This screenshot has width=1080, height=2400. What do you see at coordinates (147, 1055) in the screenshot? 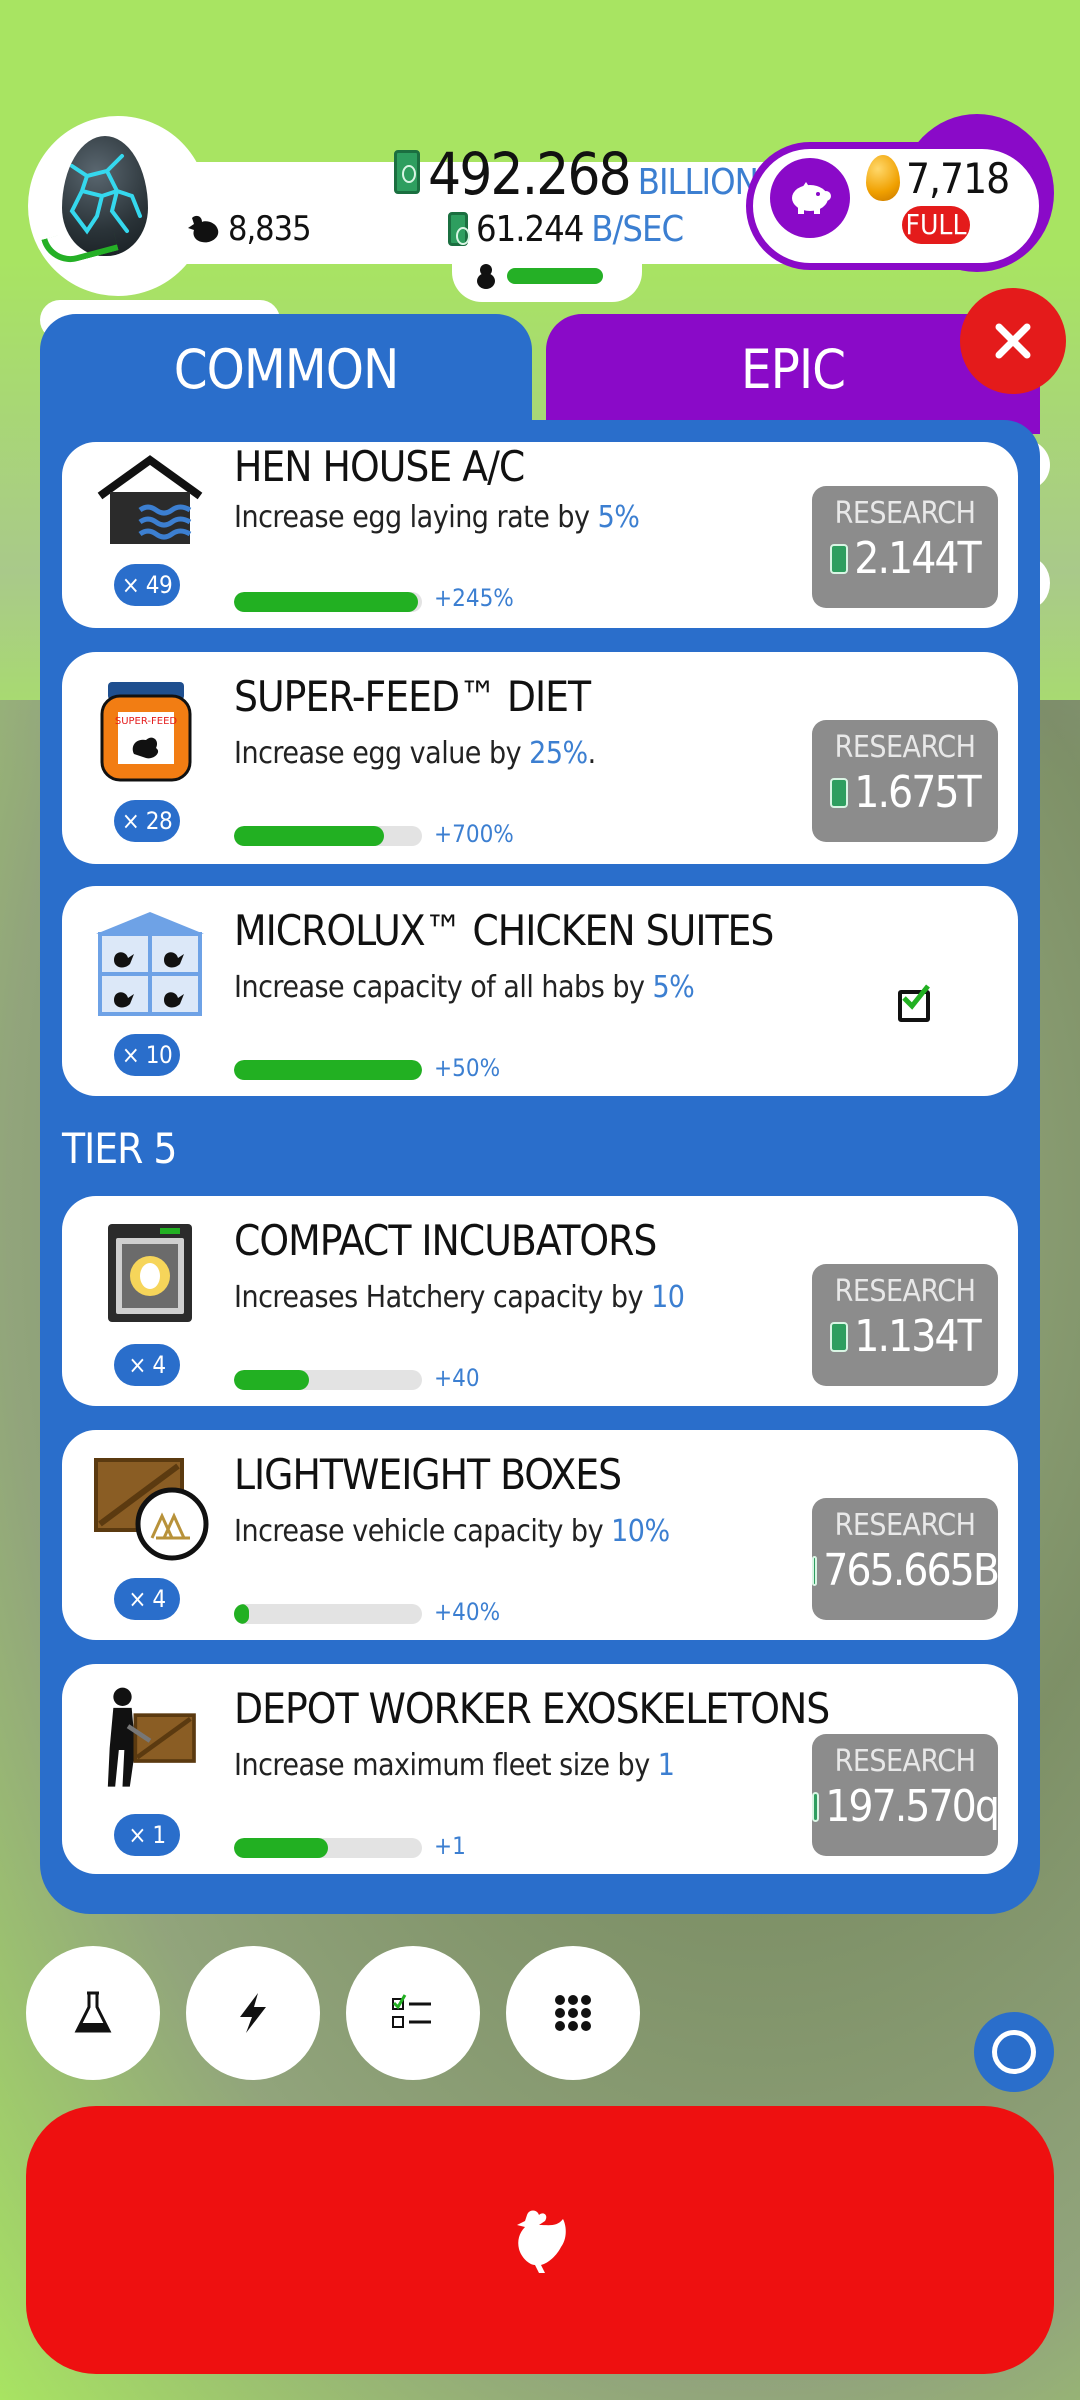
I see `level-badge: × 10` at bounding box center [147, 1055].